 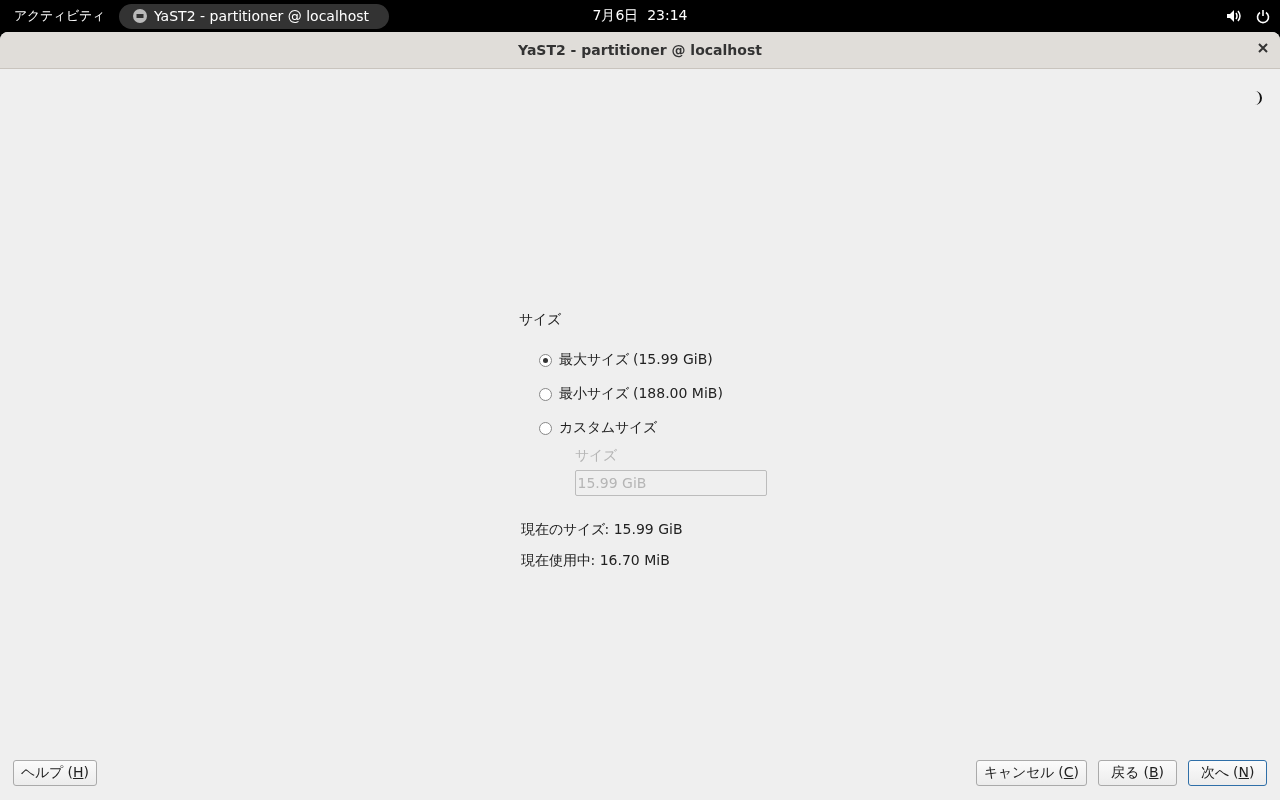 I want to click on radio-option: カスタムサイズ, so click(x=653, y=428).